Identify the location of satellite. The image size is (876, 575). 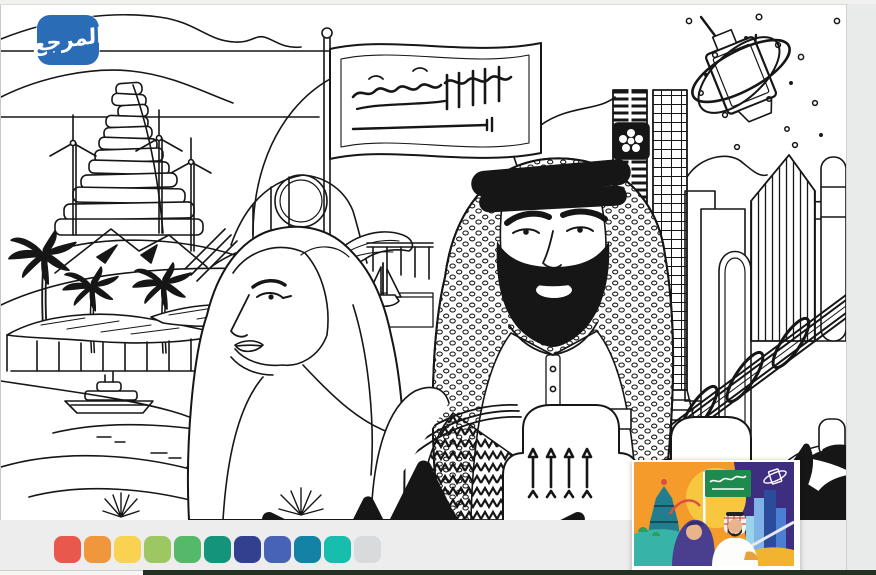
(741, 69).